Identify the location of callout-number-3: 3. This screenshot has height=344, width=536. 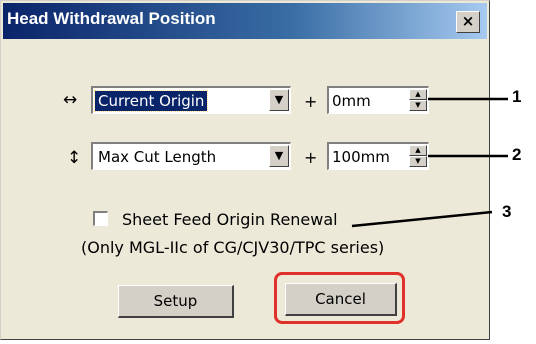
(507, 211).